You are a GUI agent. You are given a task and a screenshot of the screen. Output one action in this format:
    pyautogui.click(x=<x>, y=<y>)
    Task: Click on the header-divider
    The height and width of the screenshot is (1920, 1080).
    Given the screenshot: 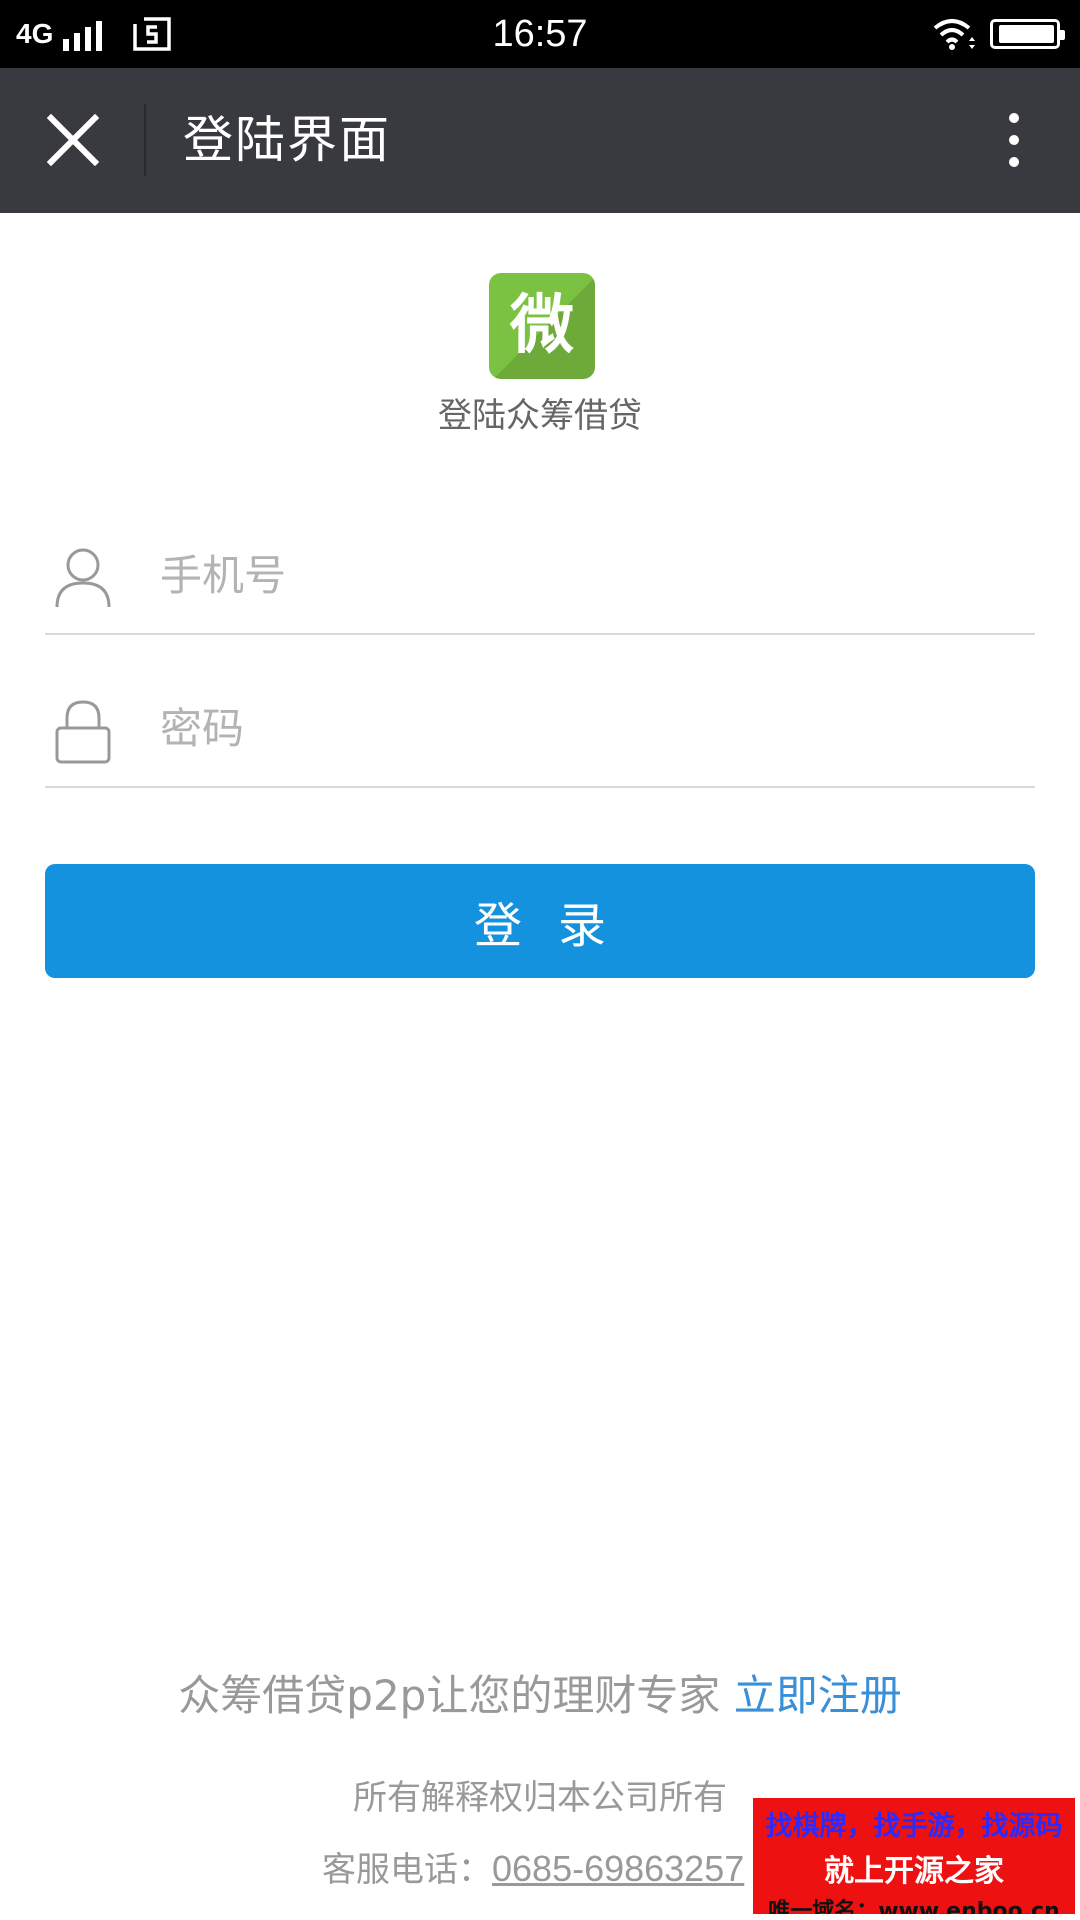 What is the action you would take?
    pyautogui.click(x=145, y=140)
    